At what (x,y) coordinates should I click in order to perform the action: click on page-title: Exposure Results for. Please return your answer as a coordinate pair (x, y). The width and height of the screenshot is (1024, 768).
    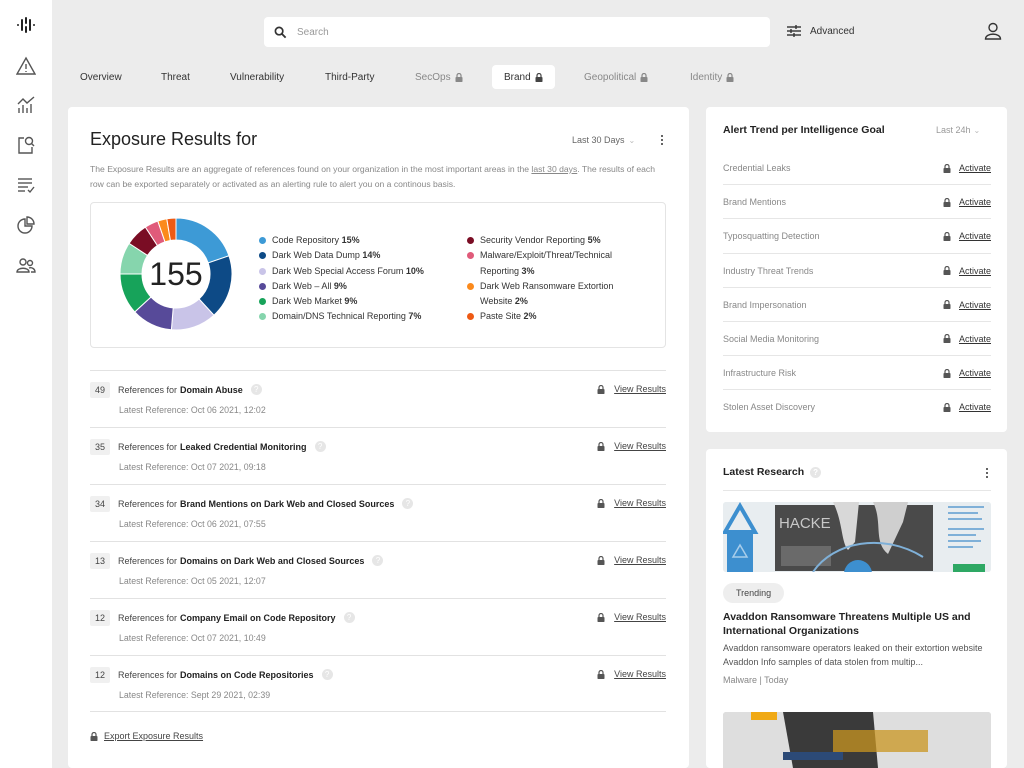
    Looking at the image, I should click on (174, 139).